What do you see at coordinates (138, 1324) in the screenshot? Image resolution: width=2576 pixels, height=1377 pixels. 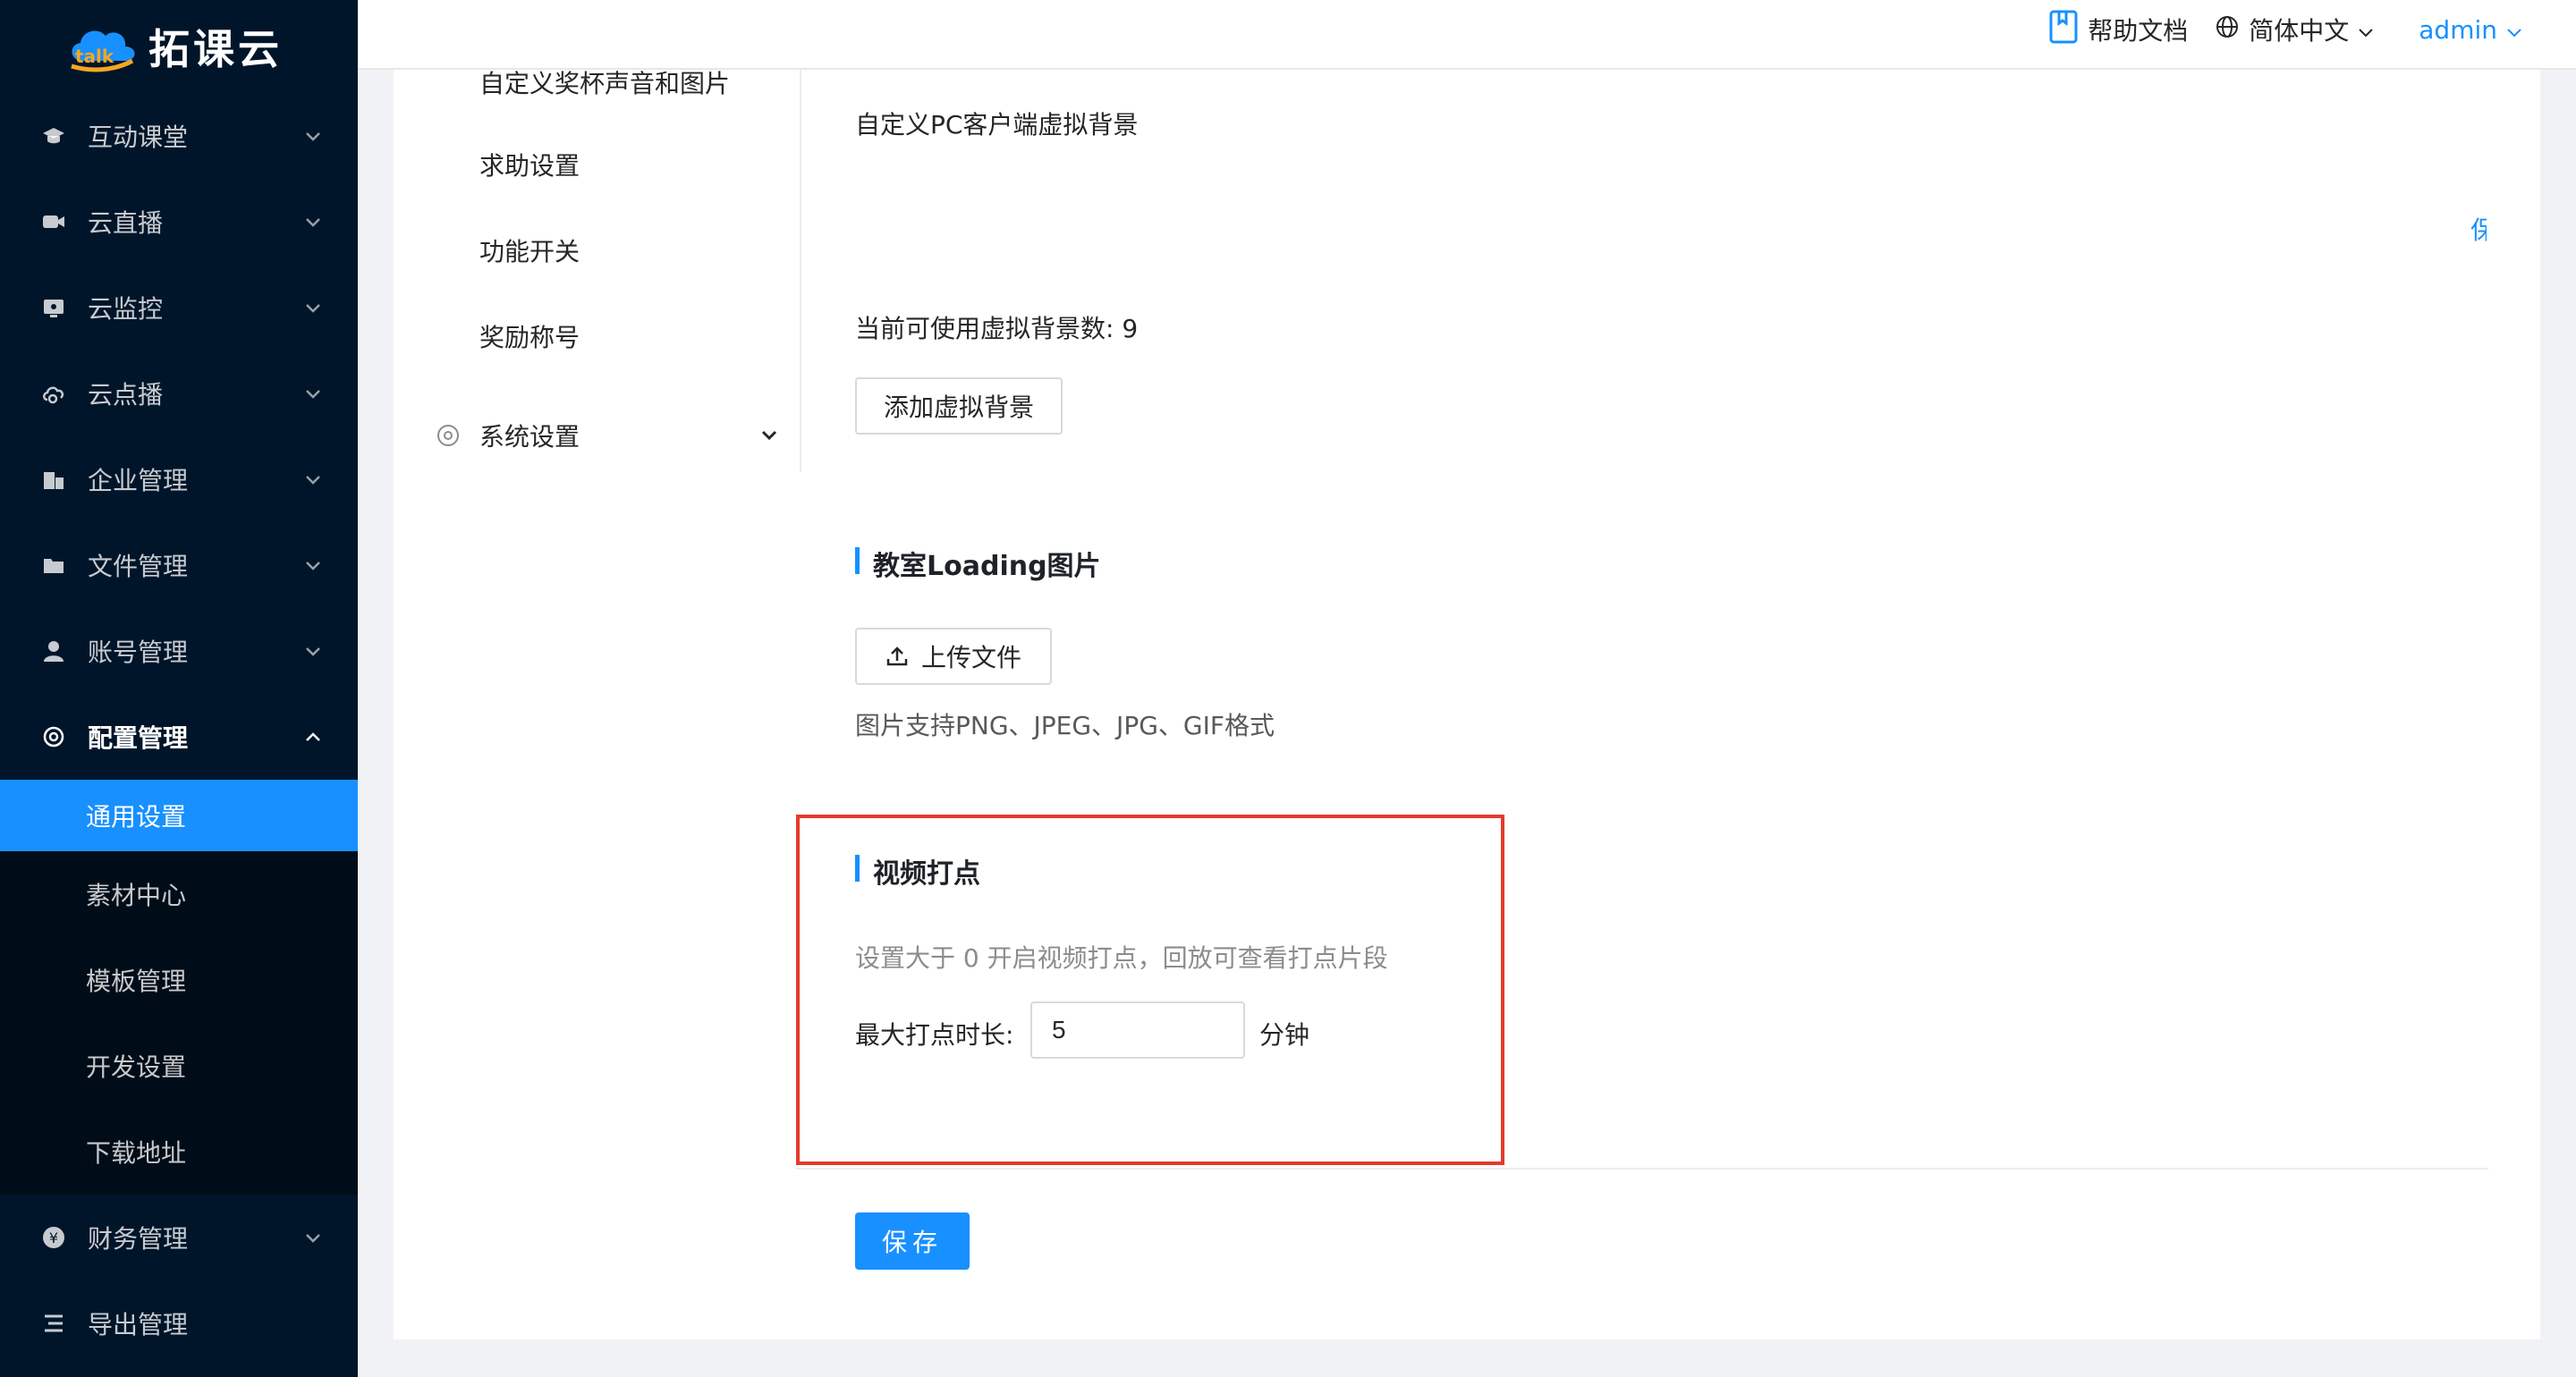 I see `sidebar-item-label: 导出管理` at bounding box center [138, 1324].